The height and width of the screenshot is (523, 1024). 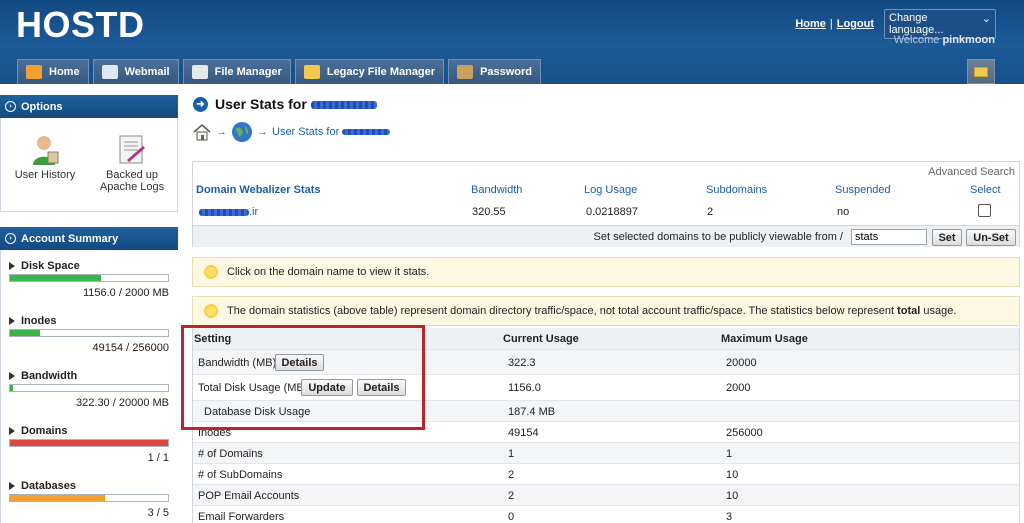 I want to click on maximum-usage: 10, so click(x=732, y=496).